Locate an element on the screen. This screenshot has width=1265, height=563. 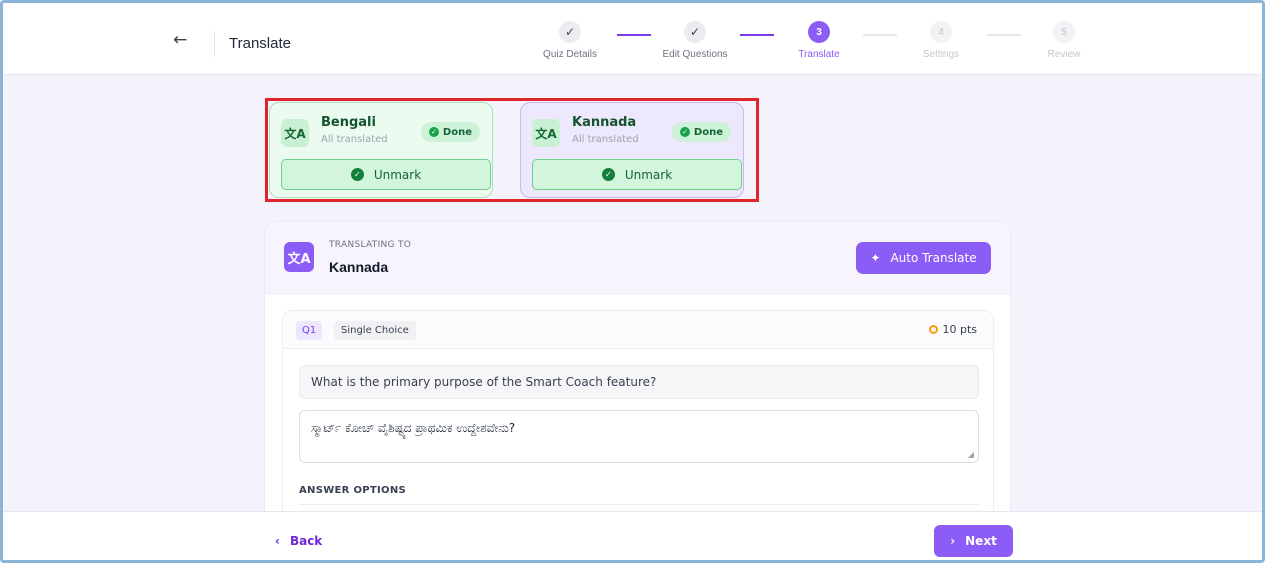
auto-translate-label: Auto Translate is located at coordinates (933, 258).